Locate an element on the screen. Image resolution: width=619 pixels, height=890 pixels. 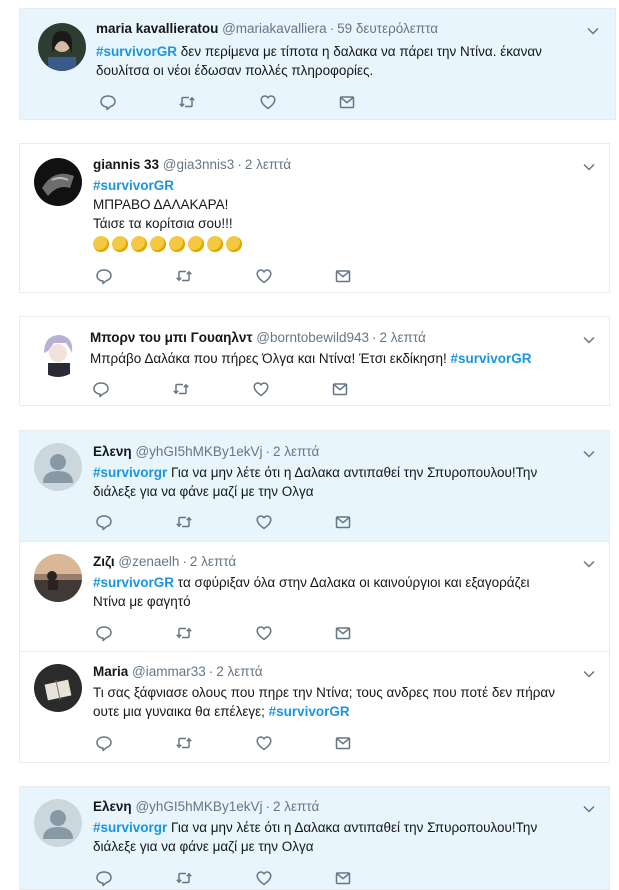
timestamp: 59 δευτερόλεπτα is located at coordinates (387, 28).